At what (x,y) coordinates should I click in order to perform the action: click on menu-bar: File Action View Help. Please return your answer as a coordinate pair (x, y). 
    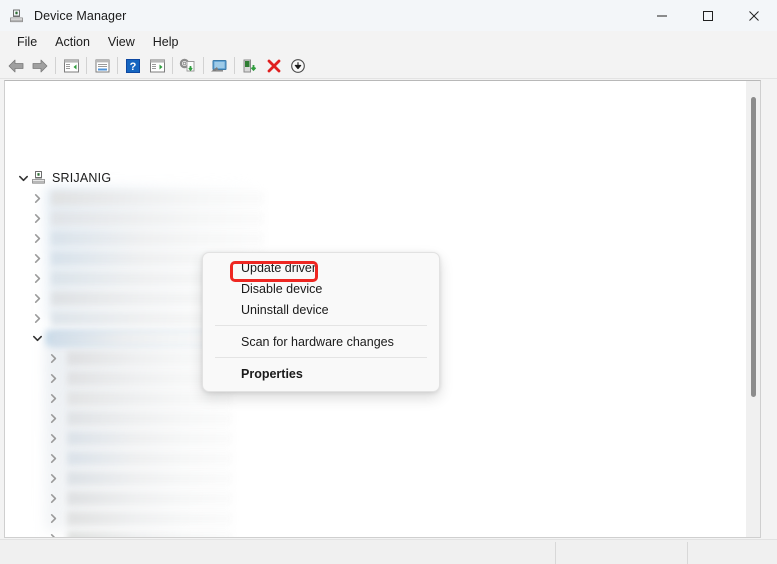
    Looking at the image, I should click on (388, 42).